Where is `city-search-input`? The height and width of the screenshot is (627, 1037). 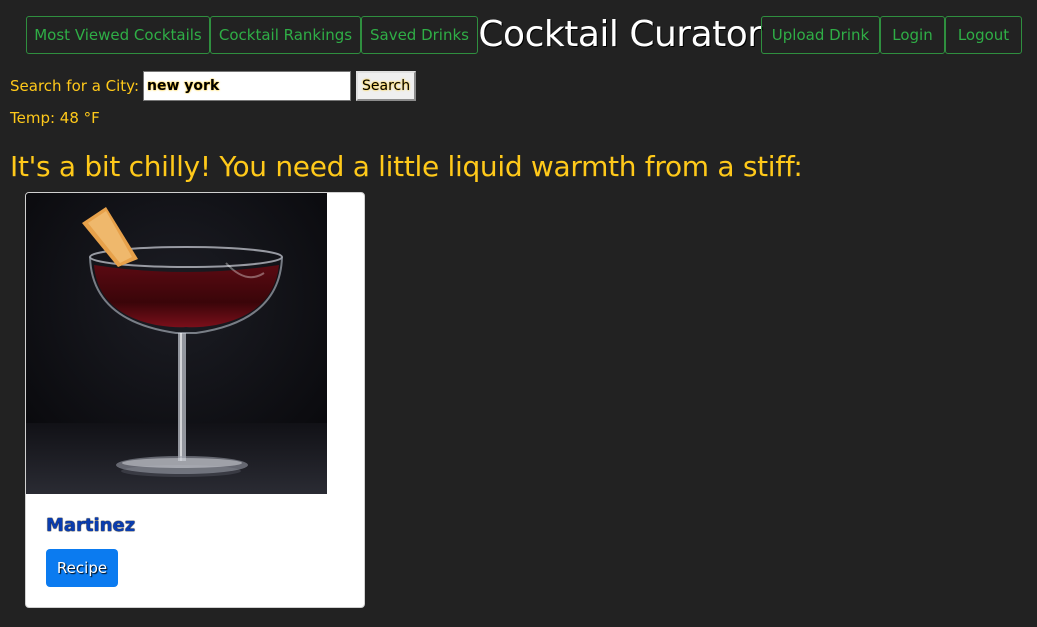
city-search-input is located at coordinates (247, 86).